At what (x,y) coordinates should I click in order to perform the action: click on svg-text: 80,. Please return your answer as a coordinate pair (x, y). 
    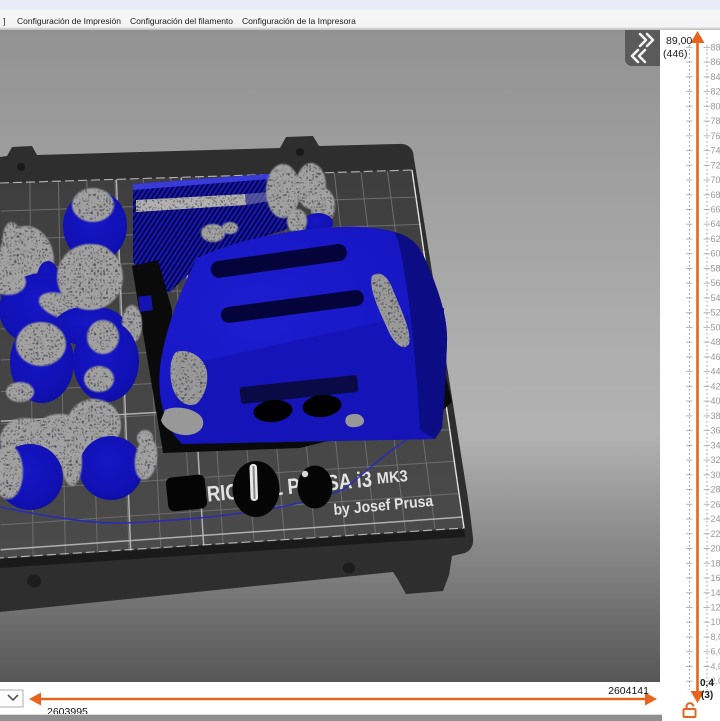
    Looking at the image, I should click on (715, 106).